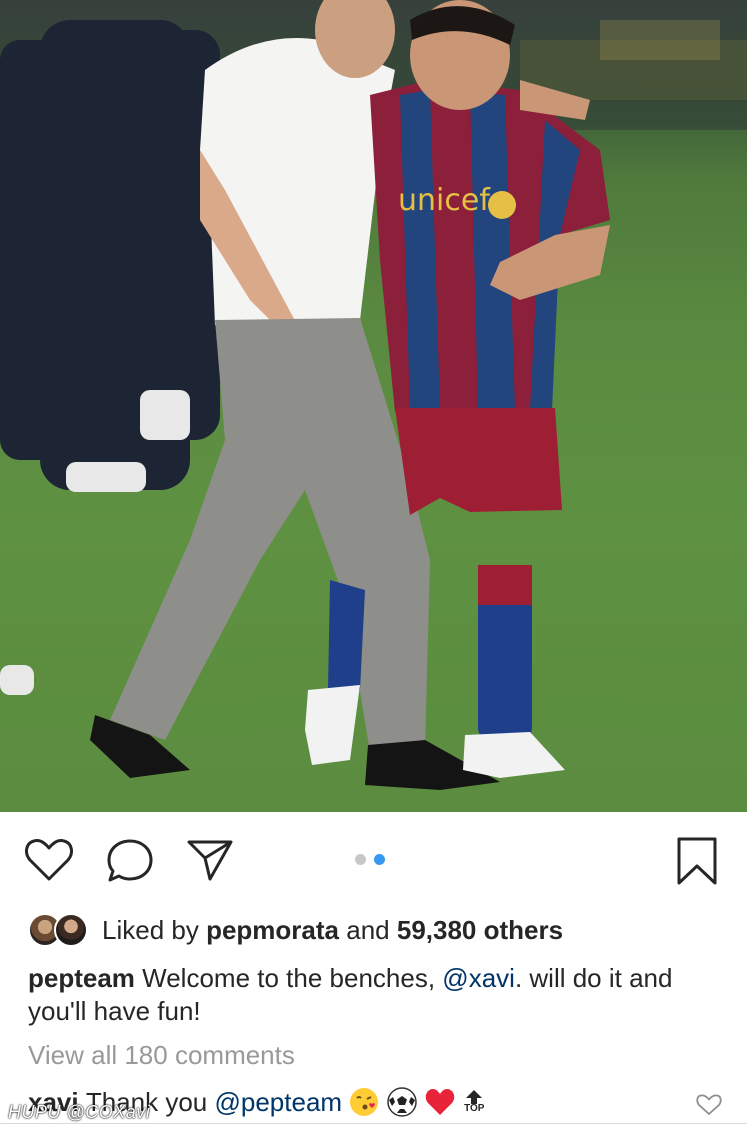 Image resolution: width=747 pixels, height=1127 pixels. I want to click on heart-outline-icon, so click(49, 860).